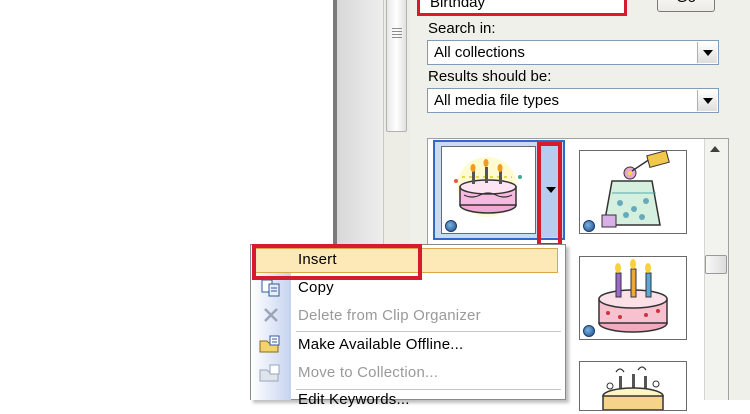 The image size is (750, 414). I want to click on results-scroll-thumb, so click(716, 264).